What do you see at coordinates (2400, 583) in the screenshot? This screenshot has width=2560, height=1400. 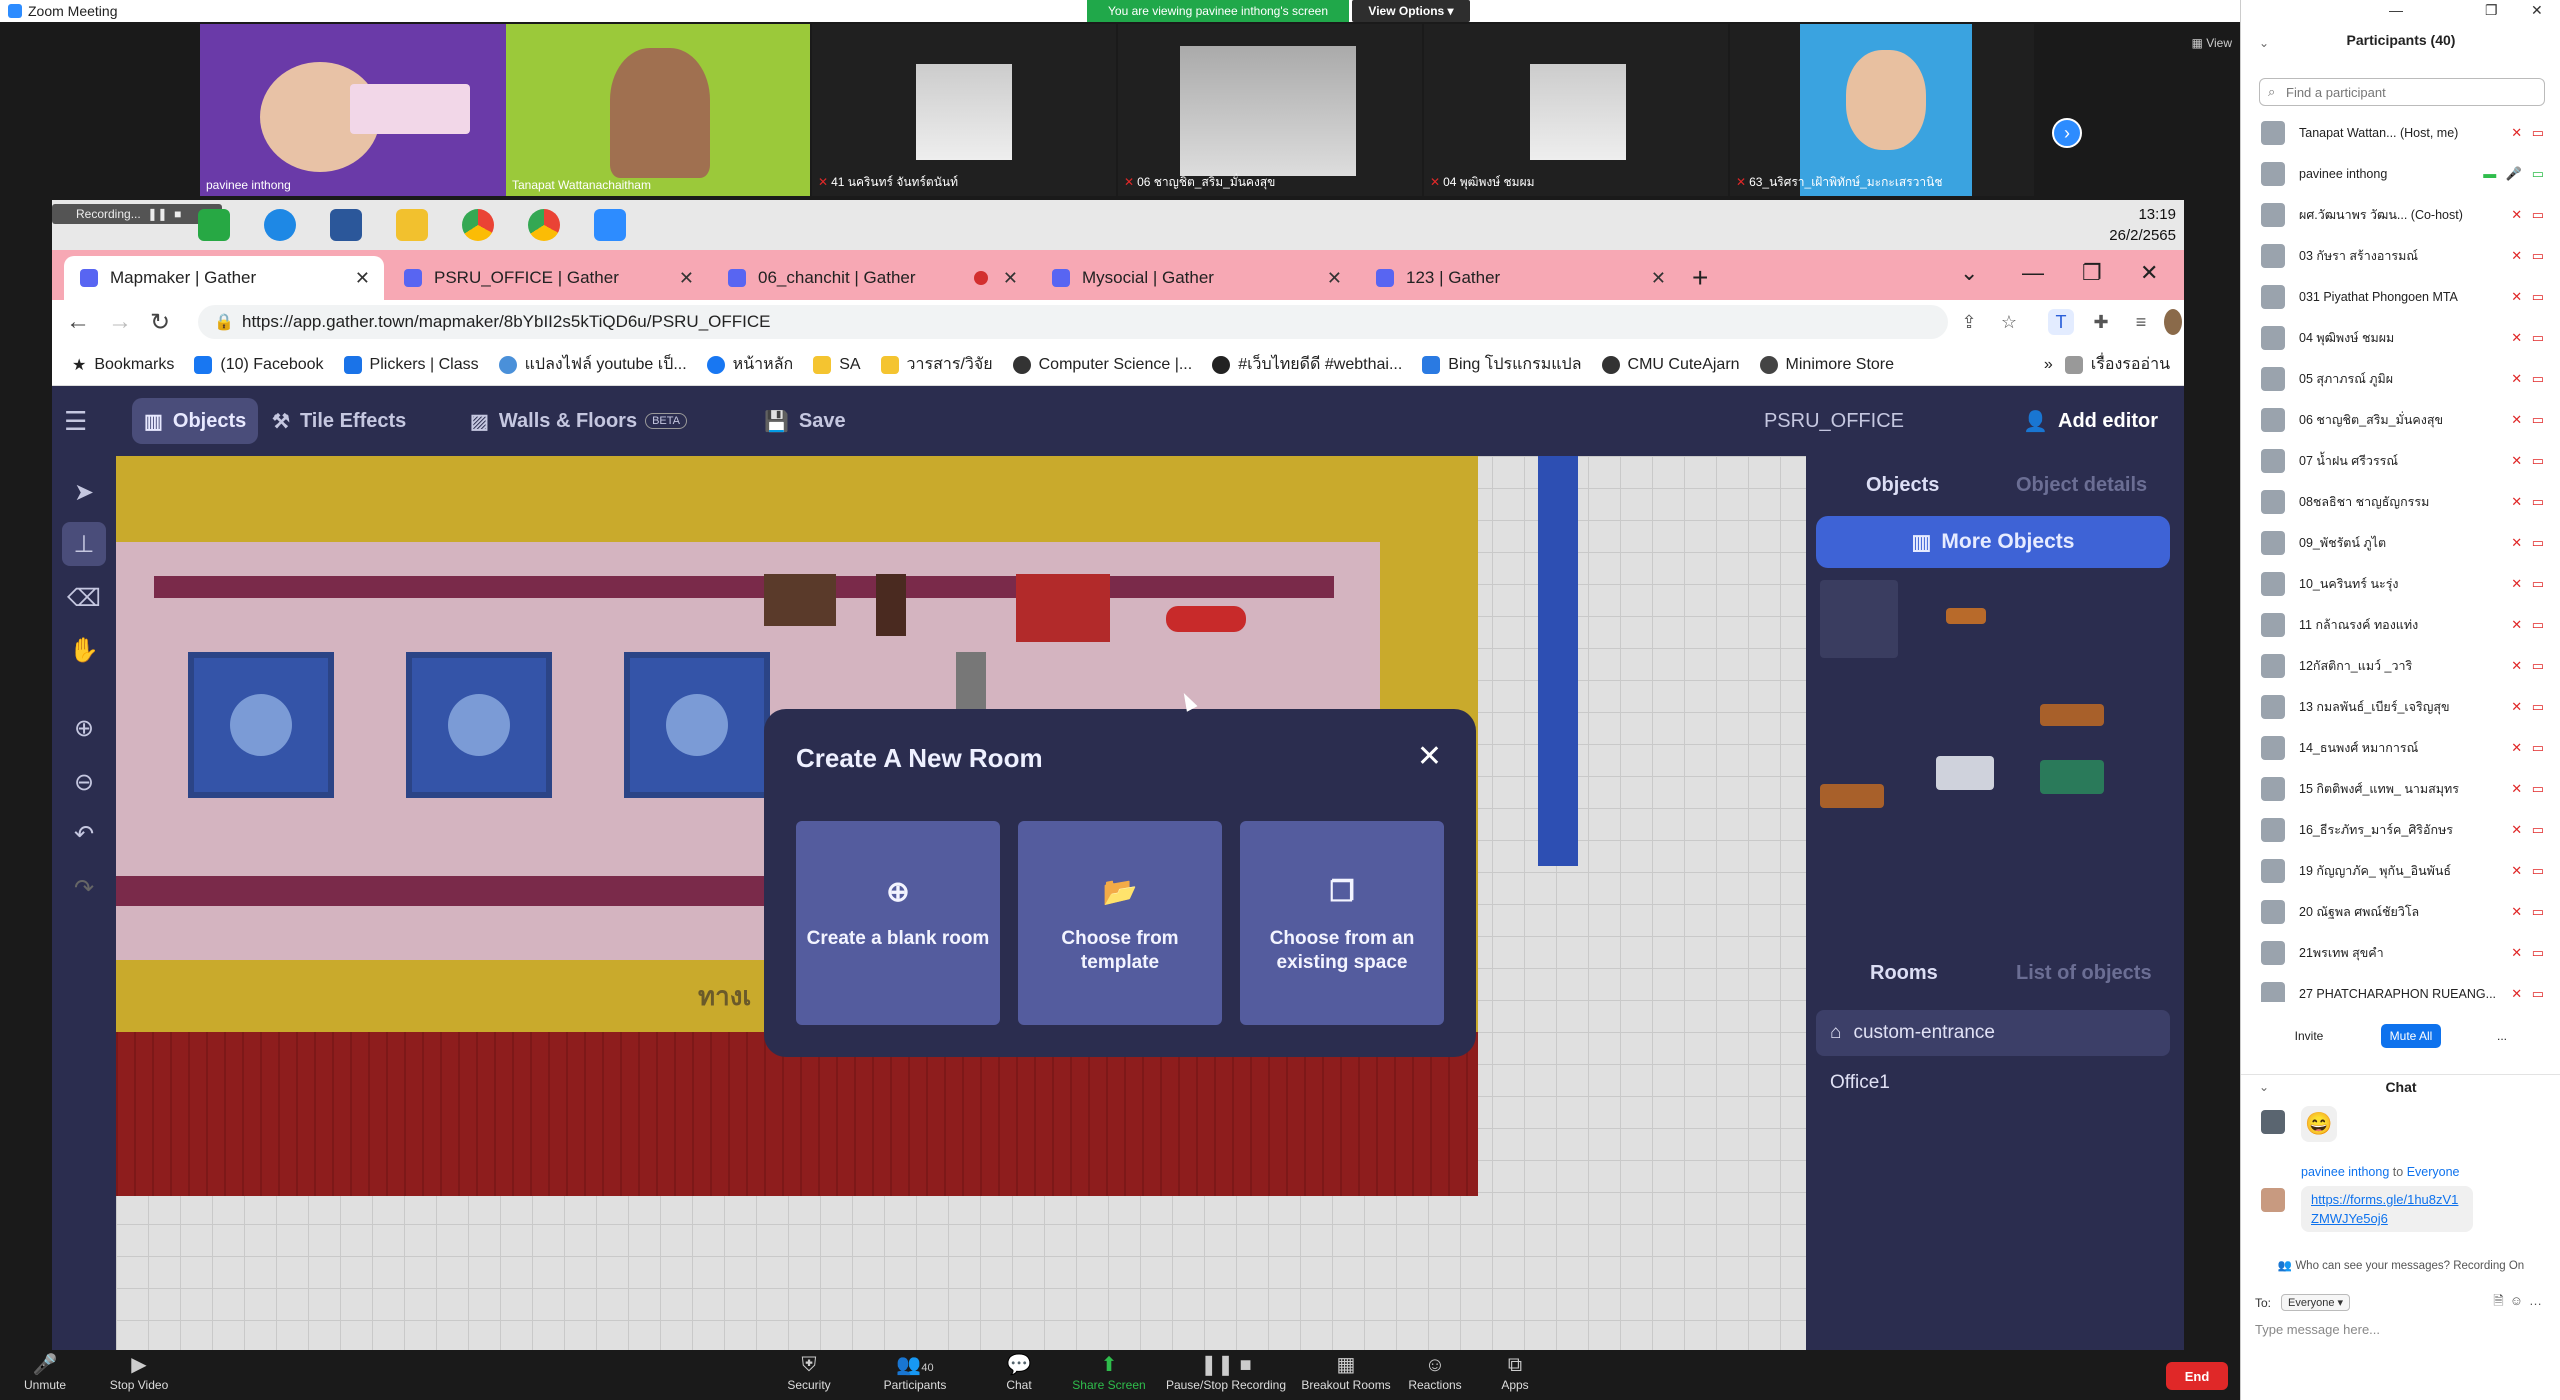 I see `participant-row: 10_นครินทร์ นะรุ่ง ✕ ▭` at bounding box center [2400, 583].